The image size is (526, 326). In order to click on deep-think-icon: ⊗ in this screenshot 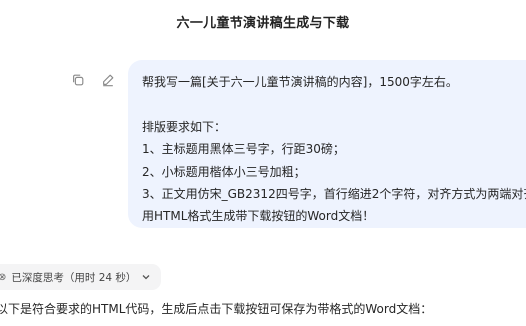, I will do `click(3, 277)`.